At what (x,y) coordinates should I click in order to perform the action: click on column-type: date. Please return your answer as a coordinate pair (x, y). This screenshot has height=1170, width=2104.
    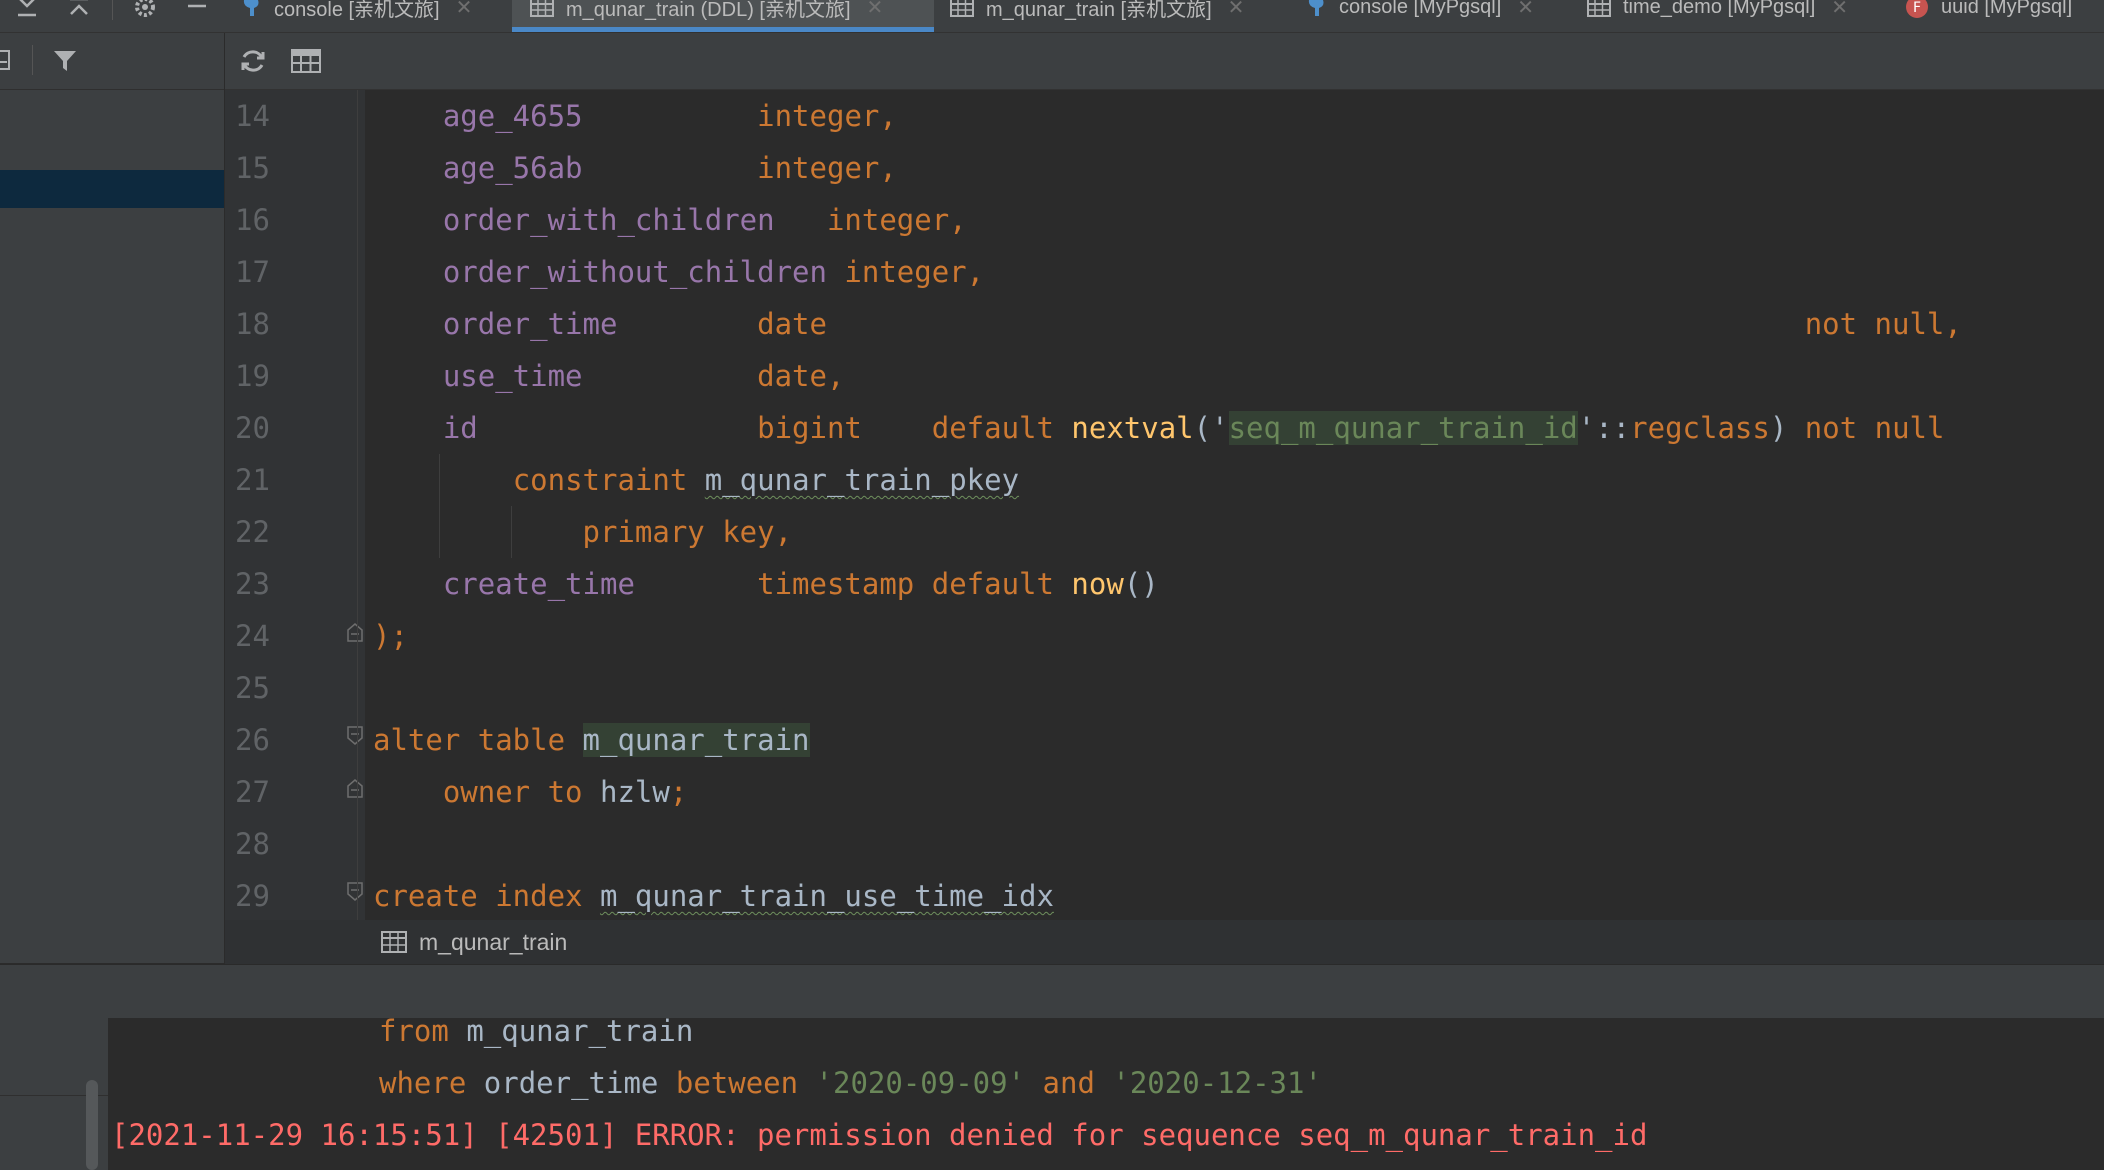
    Looking at the image, I should click on (792, 324).